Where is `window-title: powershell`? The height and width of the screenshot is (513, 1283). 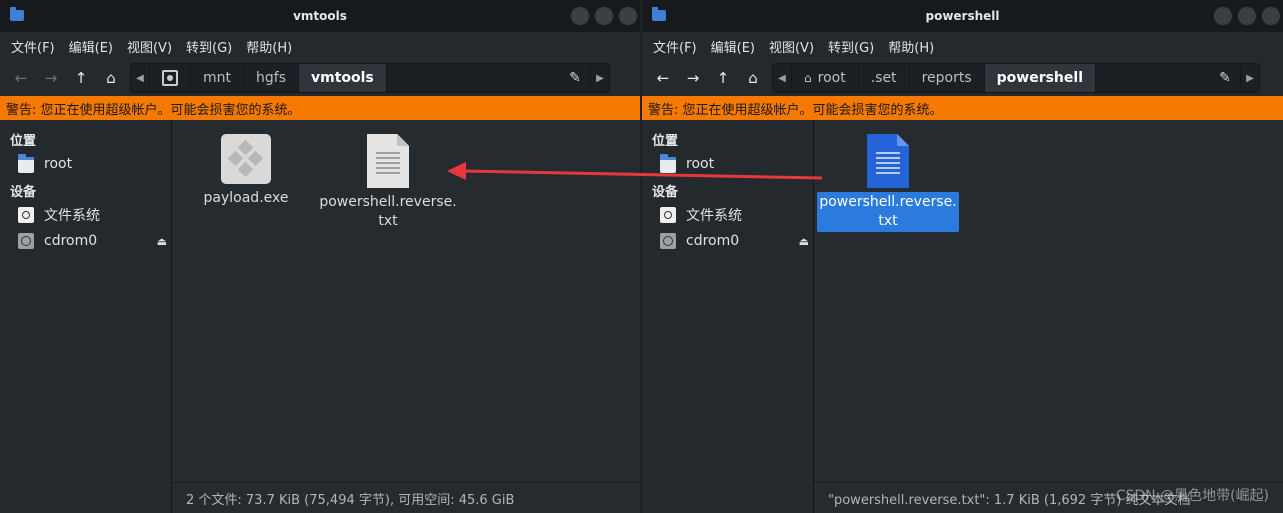
window-title: powershell is located at coordinates (962, 16).